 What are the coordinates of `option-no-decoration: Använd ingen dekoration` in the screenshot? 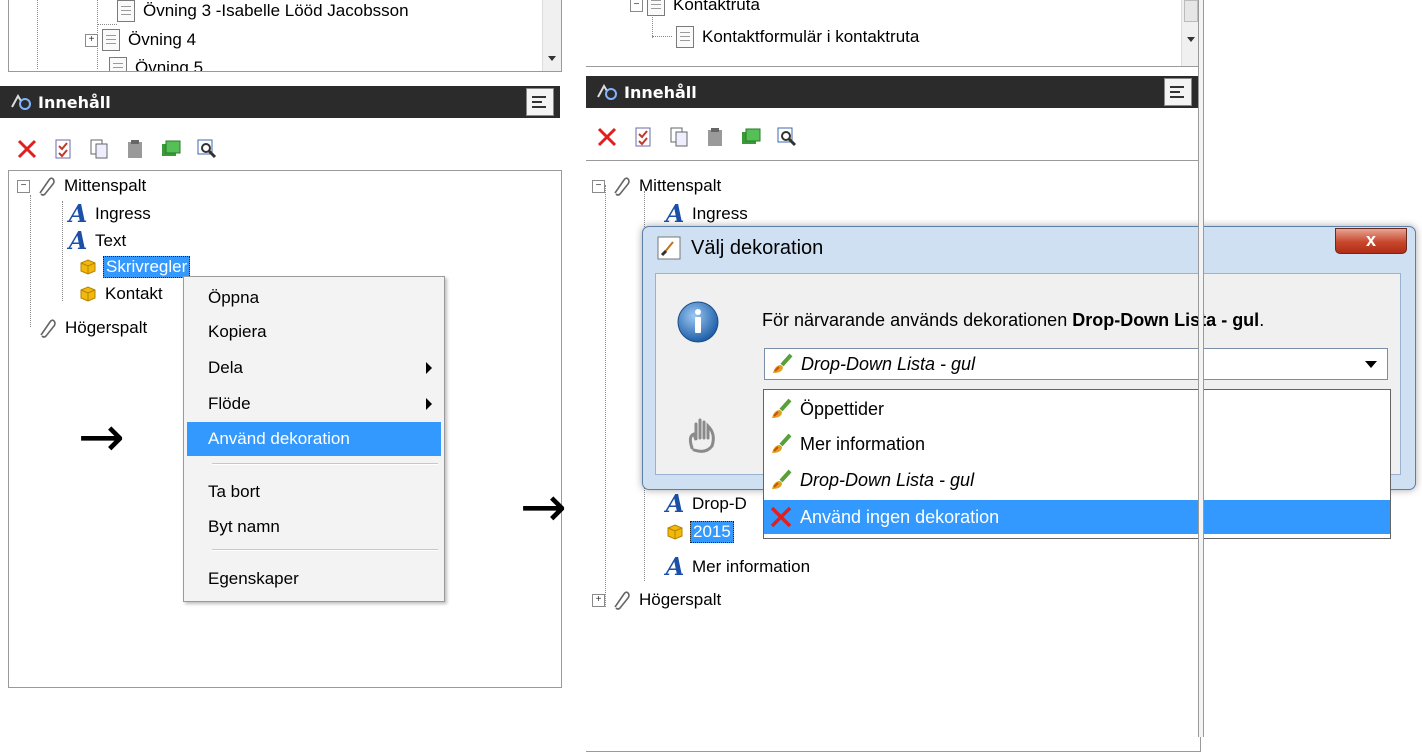 It's located at (1077, 517).